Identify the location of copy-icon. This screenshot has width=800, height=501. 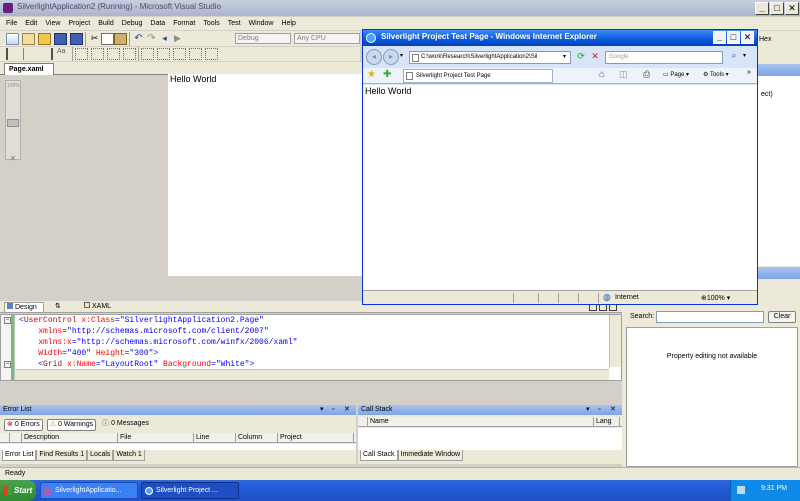
(107, 38).